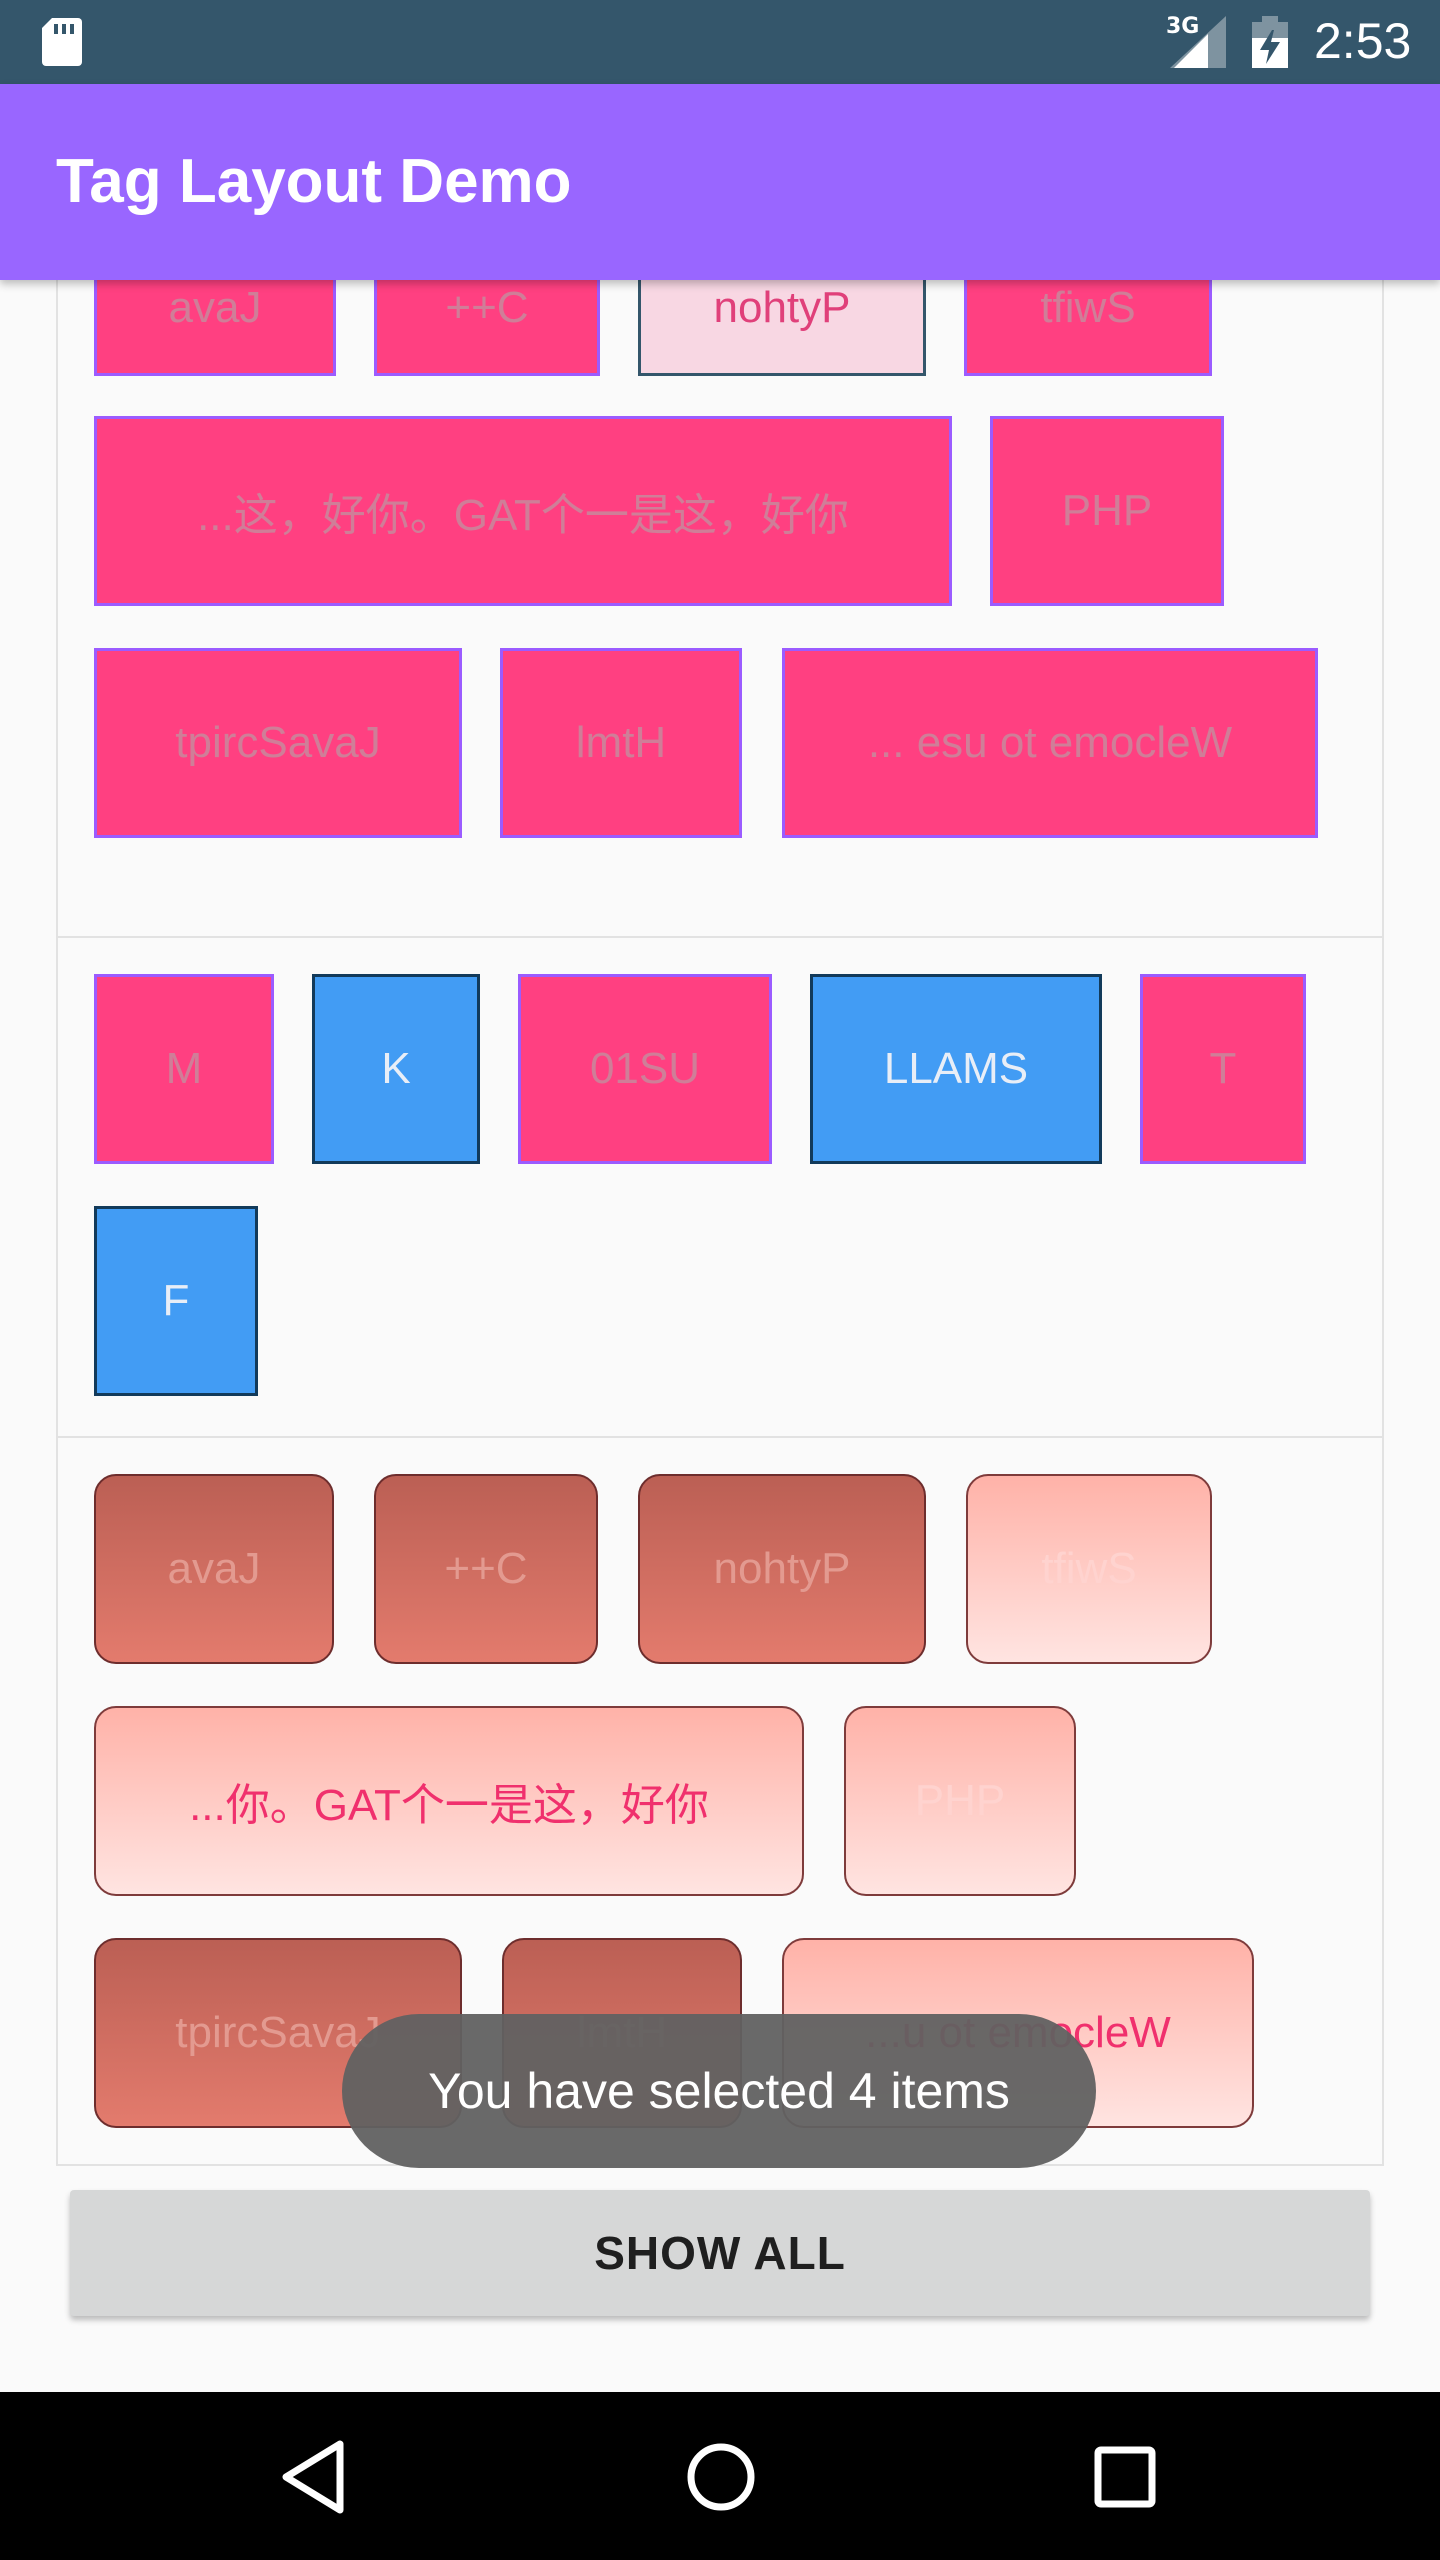 Image resolution: width=1440 pixels, height=2560 pixels. Describe the element at coordinates (960, 1801) in the screenshot. I see `tag-php-rounded: PHP` at that location.